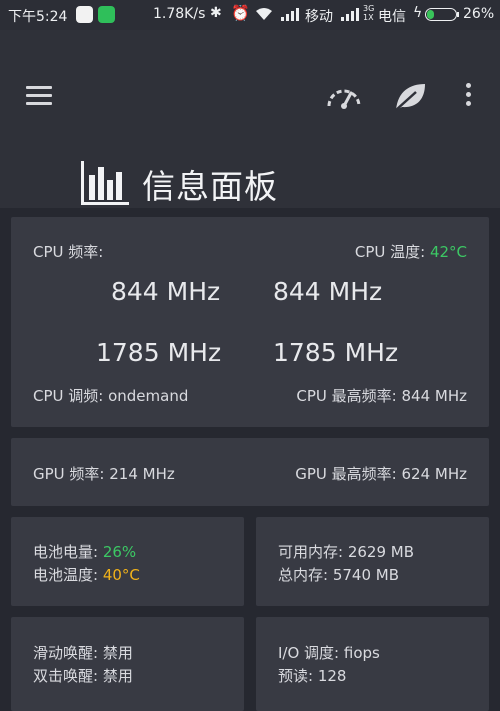 Image resolution: width=500 pixels, height=711 pixels. Describe the element at coordinates (369, 13) in the screenshot. I see `network-type: 3G 1X` at that location.